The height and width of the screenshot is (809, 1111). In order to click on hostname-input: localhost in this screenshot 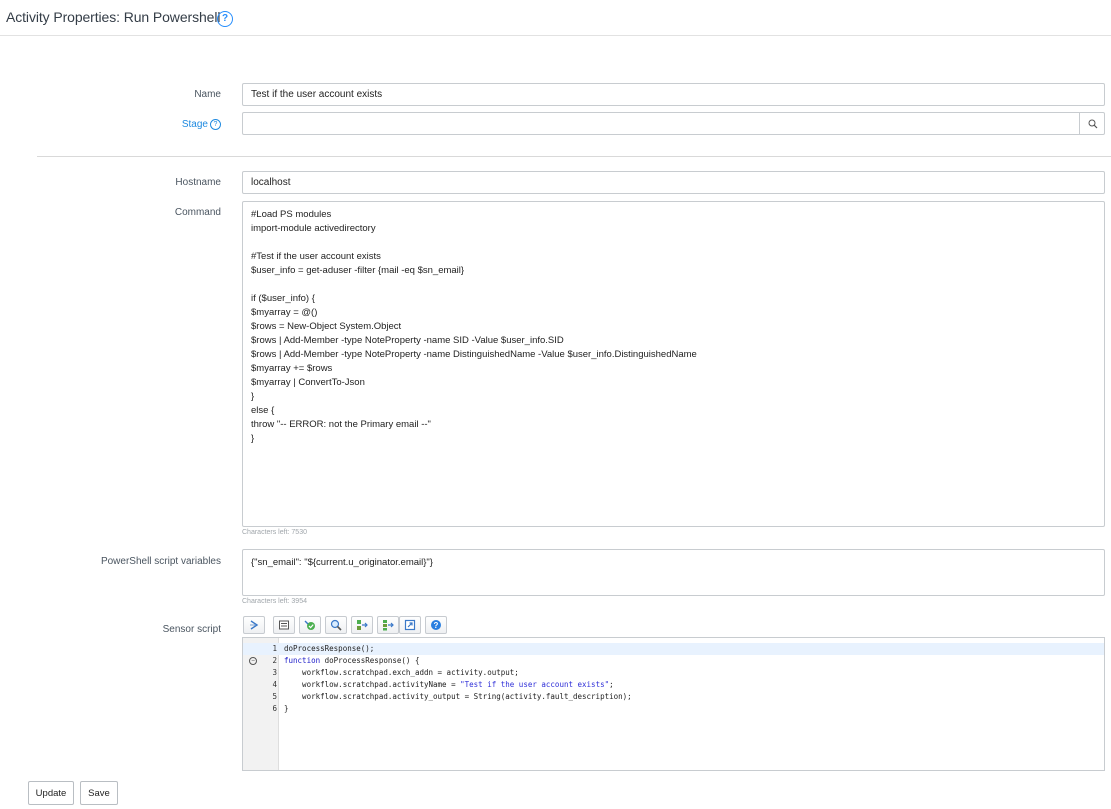, I will do `click(673, 182)`.